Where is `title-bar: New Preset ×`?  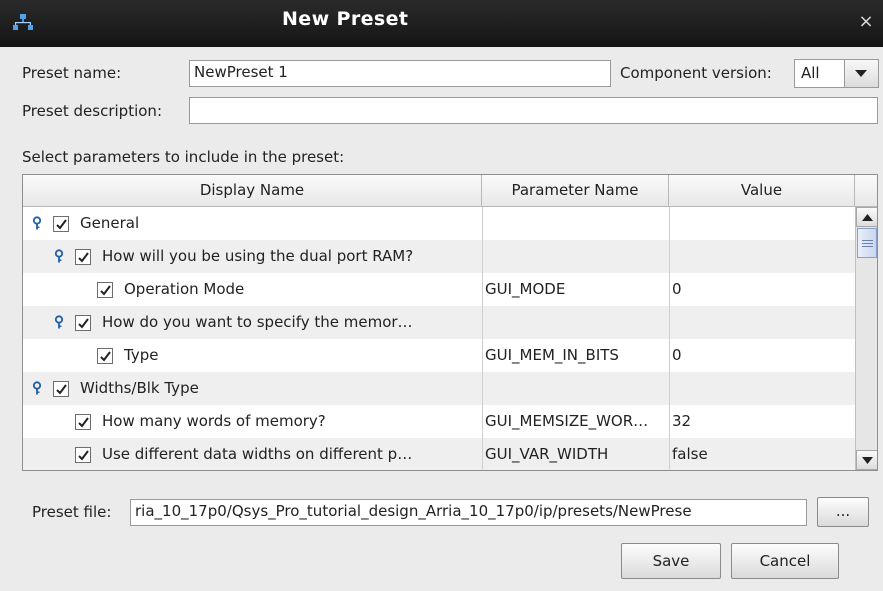 title-bar: New Preset × is located at coordinates (441, 23).